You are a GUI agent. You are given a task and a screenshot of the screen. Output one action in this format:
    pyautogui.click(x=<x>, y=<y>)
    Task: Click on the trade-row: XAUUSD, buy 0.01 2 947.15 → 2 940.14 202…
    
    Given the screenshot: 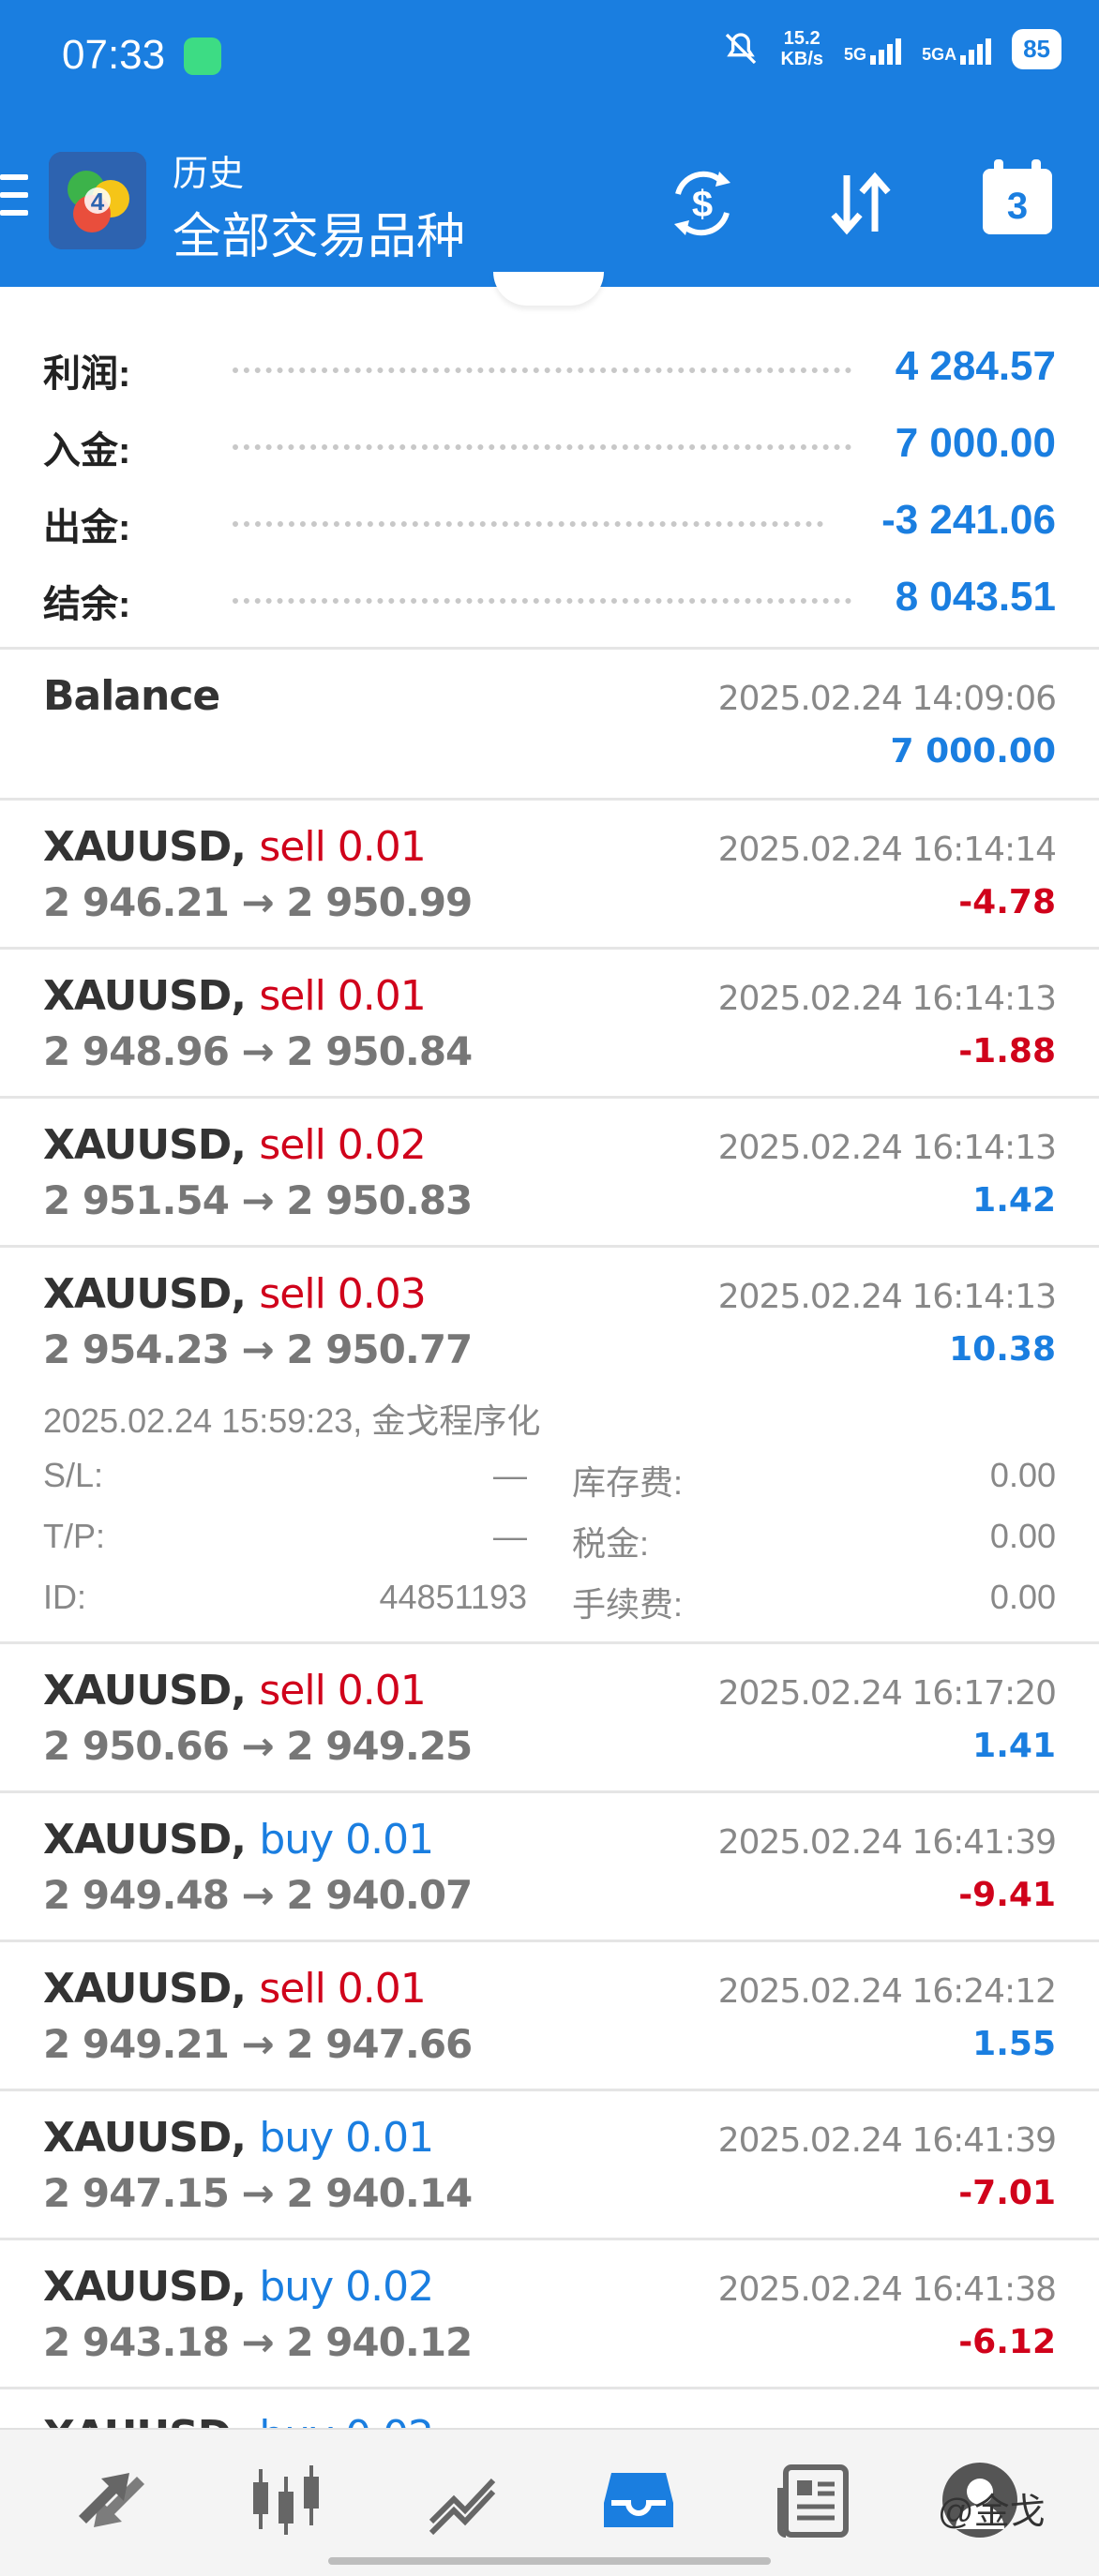 What is the action you would take?
    pyautogui.click(x=549, y=2164)
    